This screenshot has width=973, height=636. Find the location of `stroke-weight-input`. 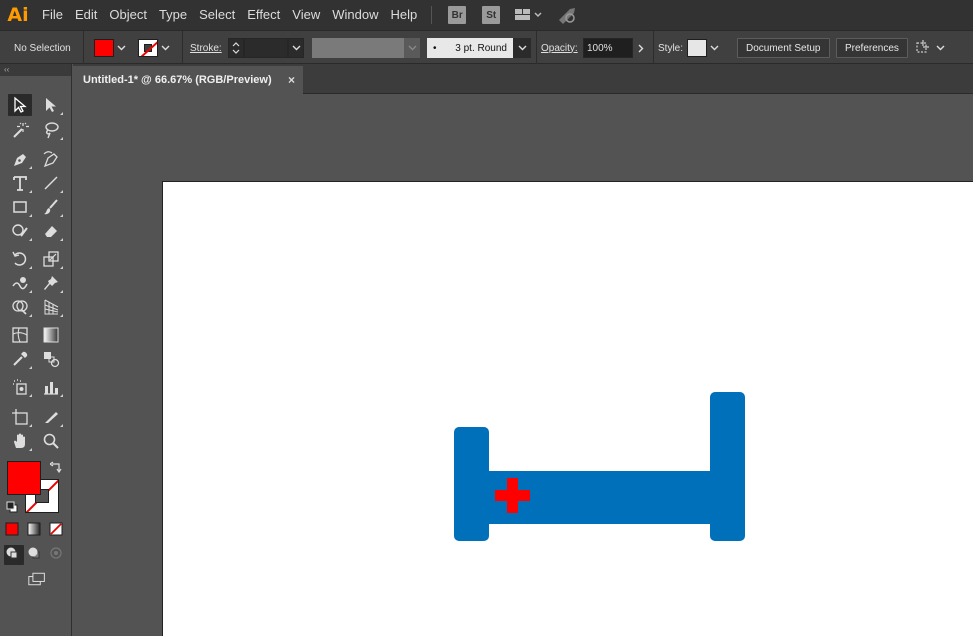

stroke-weight-input is located at coordinates (266, 48).